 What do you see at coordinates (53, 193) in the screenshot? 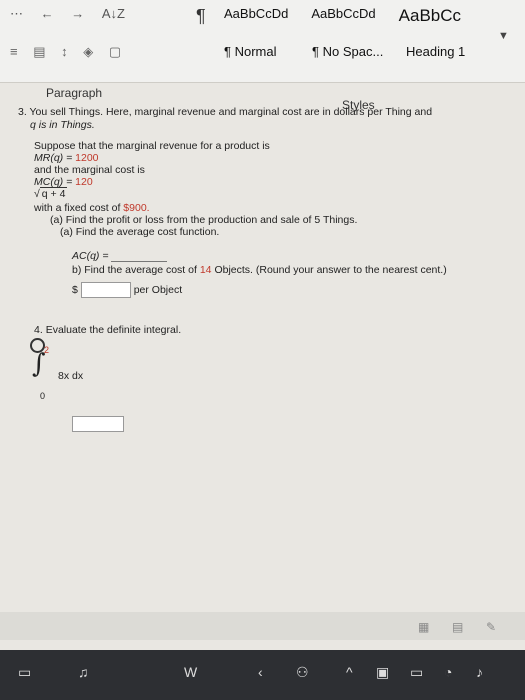
I see `sqrt-expression: q + 4` at bounding box center [53, 193].